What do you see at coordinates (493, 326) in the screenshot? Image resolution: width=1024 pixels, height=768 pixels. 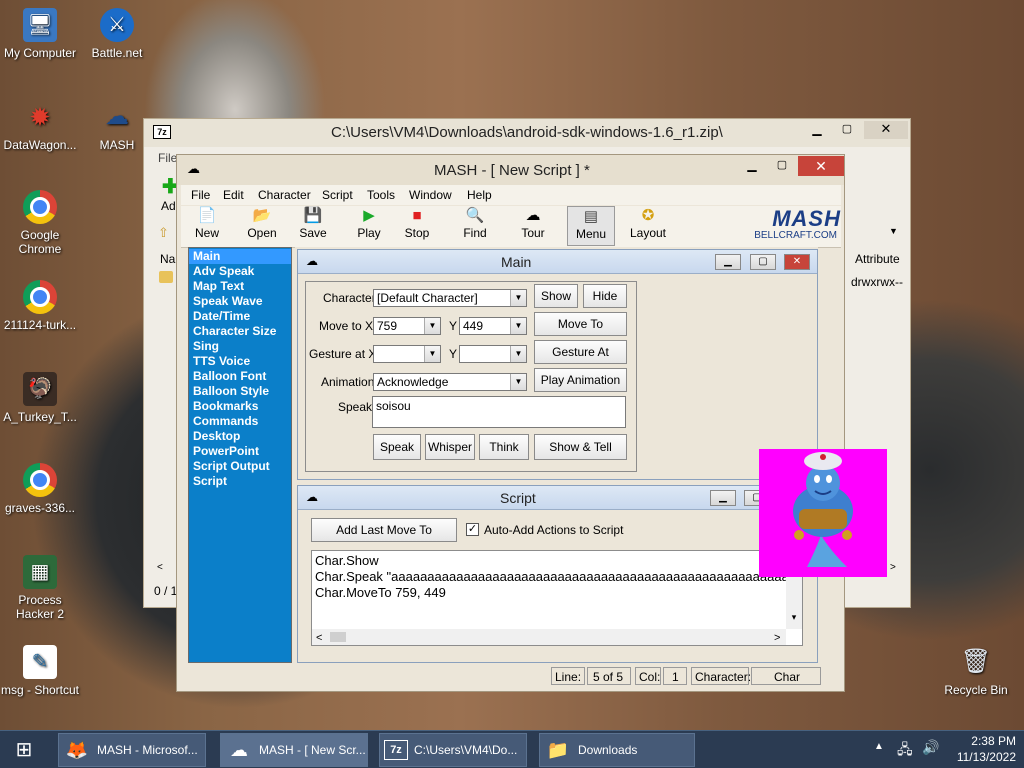 I see `move-y-select: 449 ▼` at bounding box center [493, 326].